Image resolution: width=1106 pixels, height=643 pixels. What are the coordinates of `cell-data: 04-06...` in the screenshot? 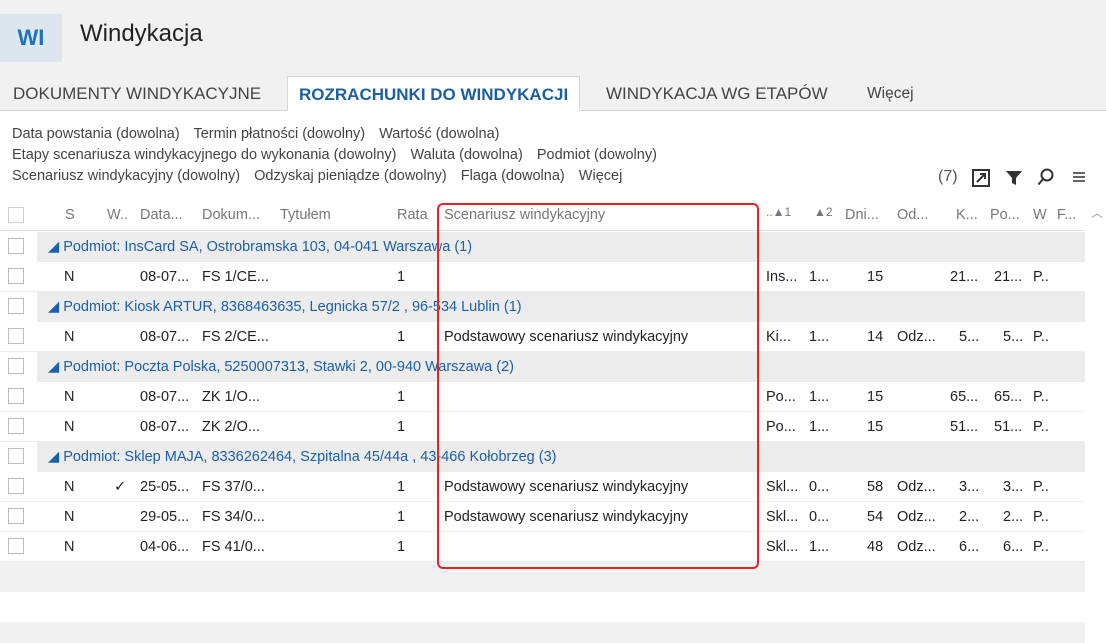 It's located at (165, 547).